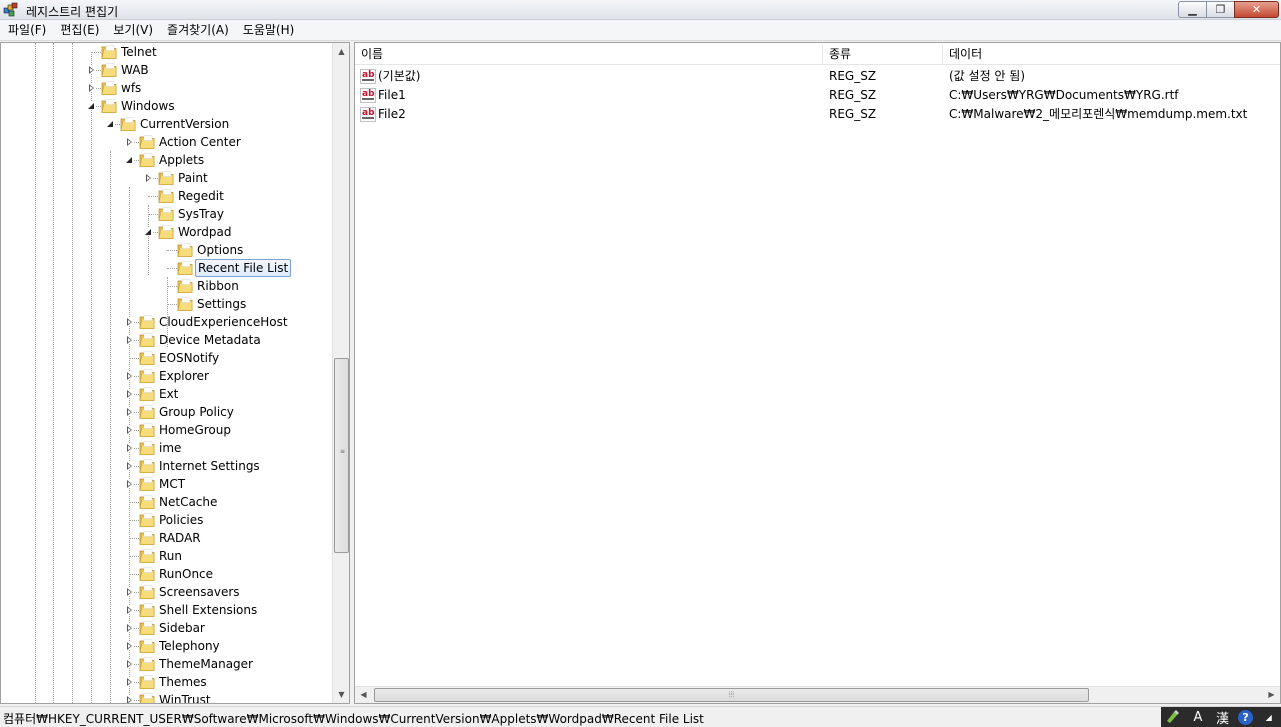 Image resolution: width=1281 pixels, height=727 pixels. Describe the element at coordinates (167, 484) in the screenshot. I see `tree-node: MCT` at that location.